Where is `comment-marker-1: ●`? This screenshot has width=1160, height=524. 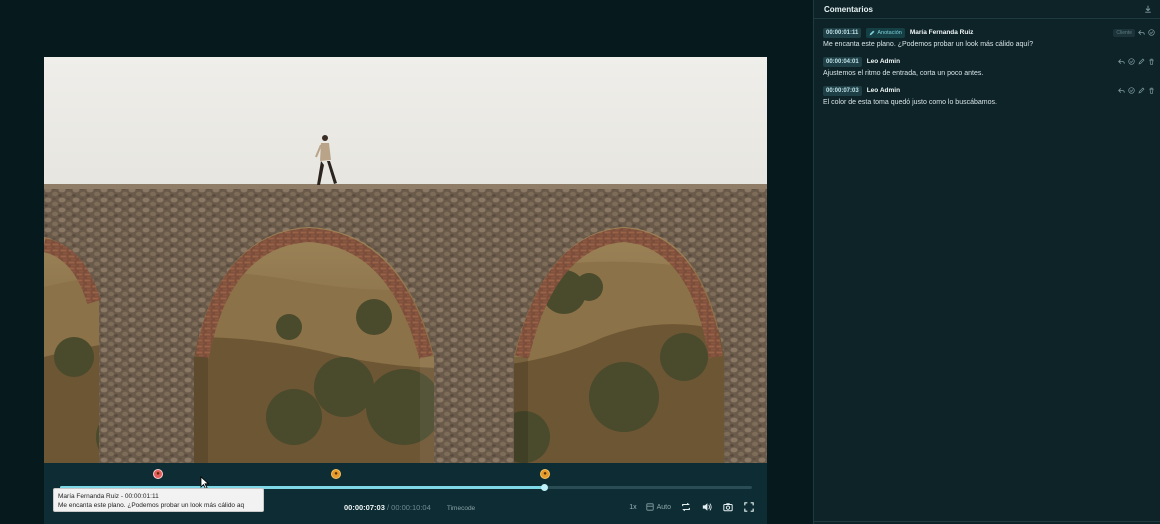
comment-marker-1: ● is located at coordinates (158, 474).